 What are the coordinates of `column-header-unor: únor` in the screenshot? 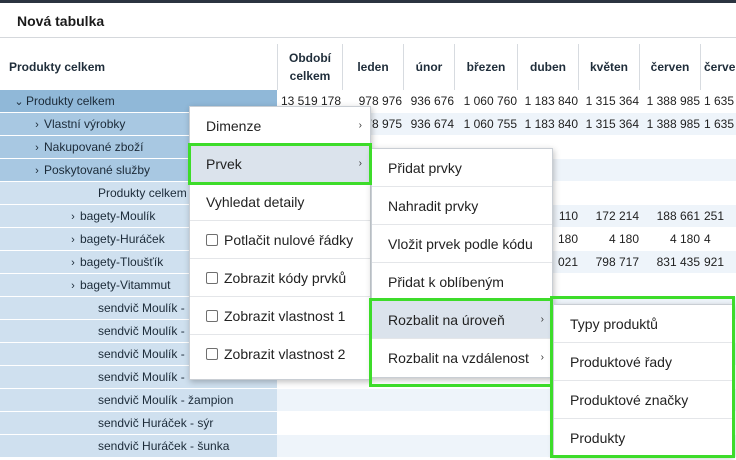 It's located at (429, 67).